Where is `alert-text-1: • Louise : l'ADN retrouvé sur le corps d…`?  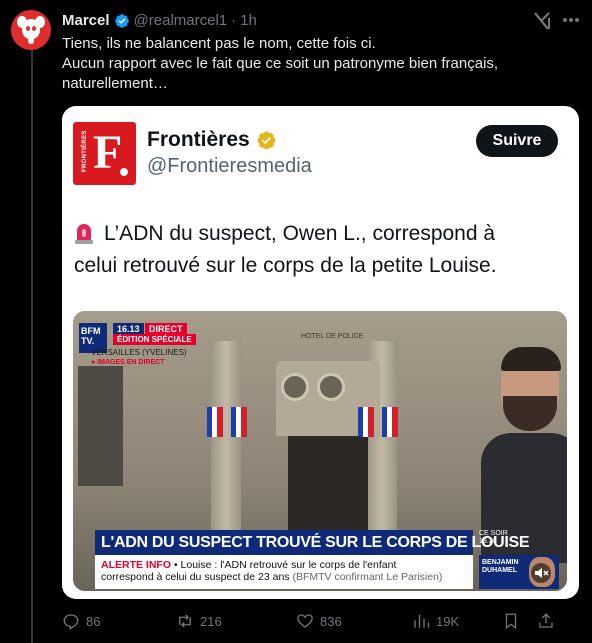 alert-text-1: • Louise : l'ADN retrouvé sur le corps d… is located at coordinates (284, 565).